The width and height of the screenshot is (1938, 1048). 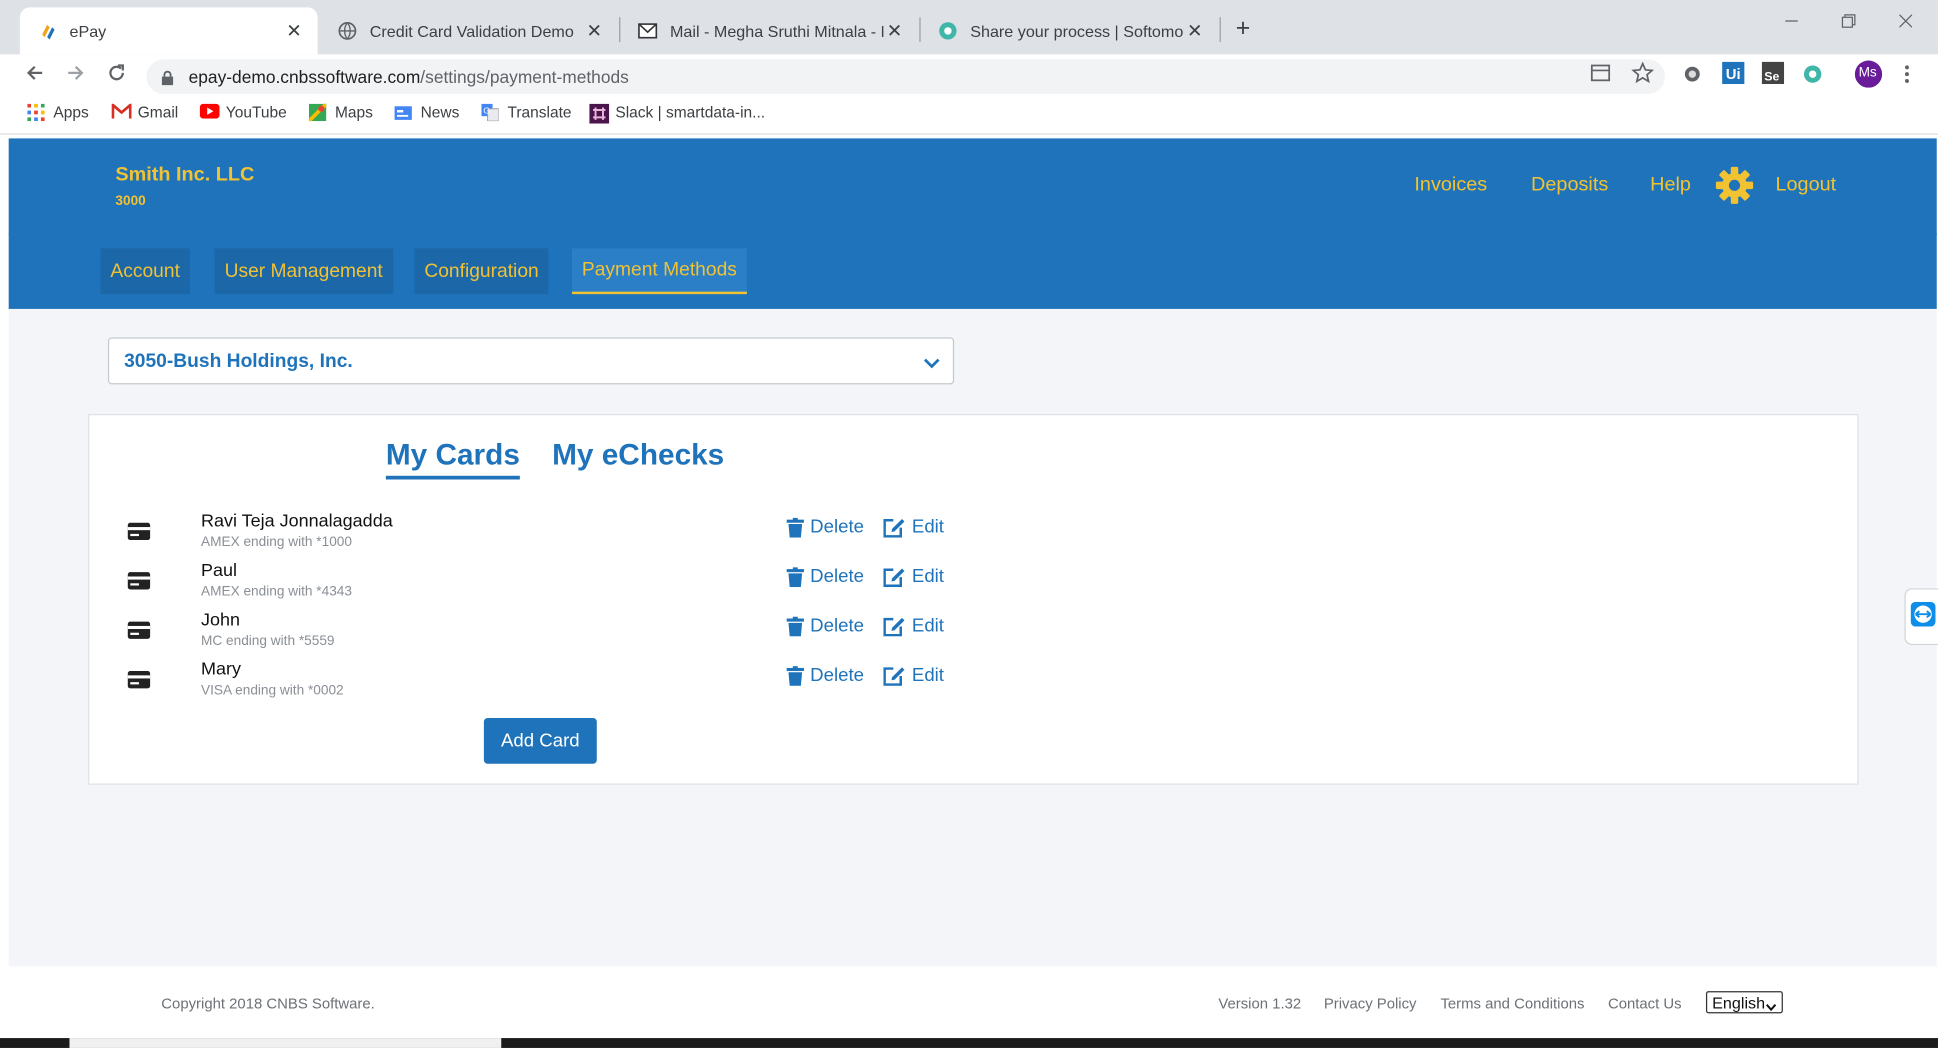 I want to click on card-row: Paul AMEX ending with *4343 Delete Edit, so click(x=560, y=585).